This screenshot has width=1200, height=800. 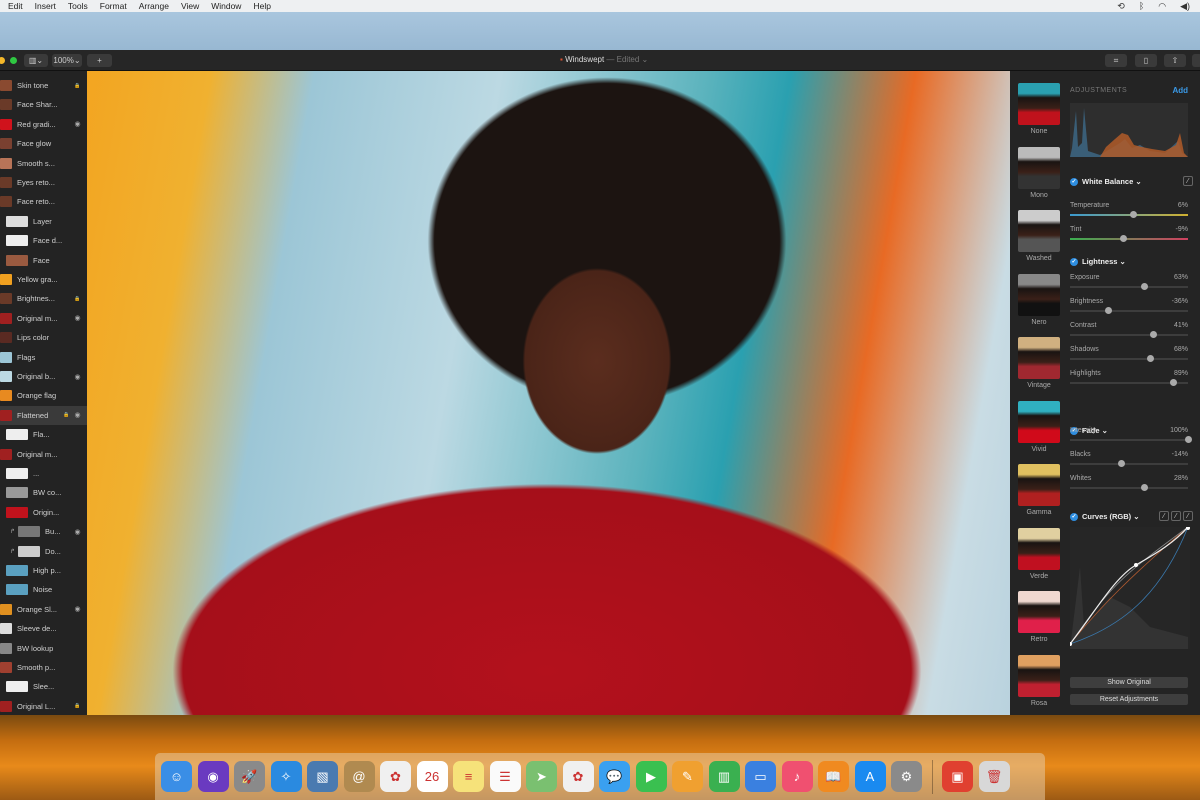 I want to click on slider-exposure: Exposure 63%, so click(x=1129, y=282).